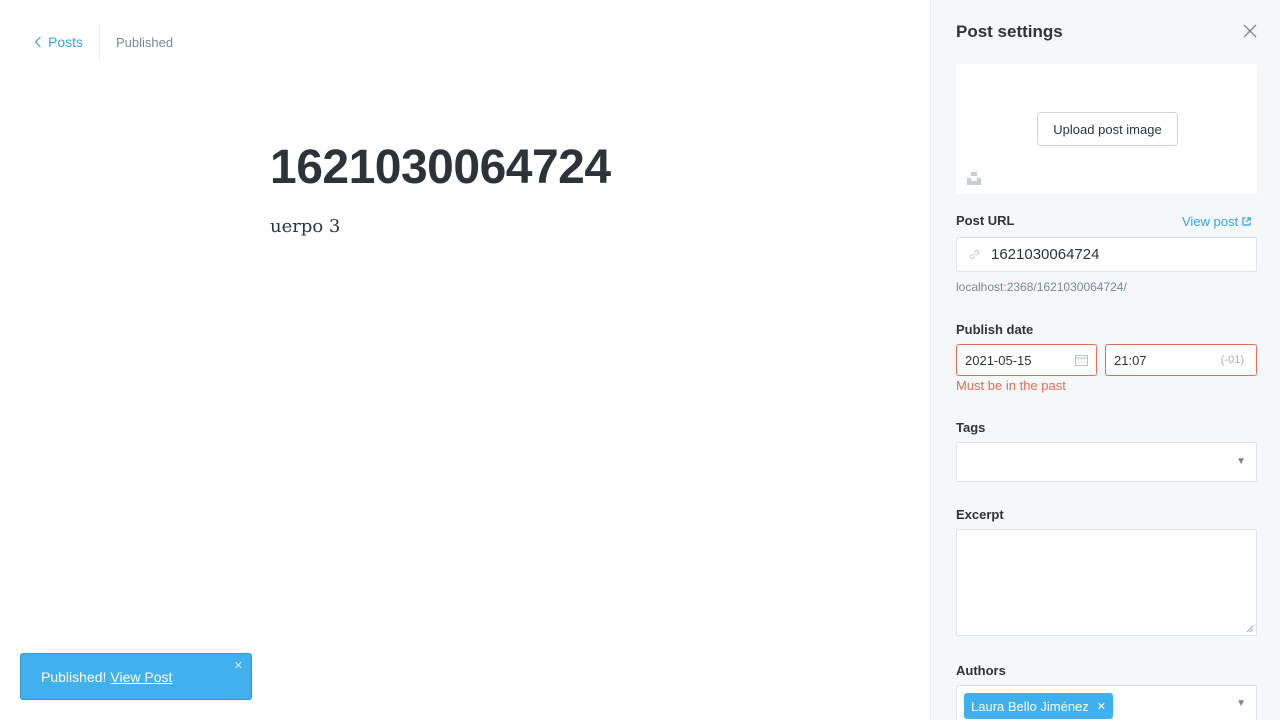  What do you see at coordinates (1106, 582) in the screenshot?
I see `excerpt-textarea` at bounding box center [1106, 582].